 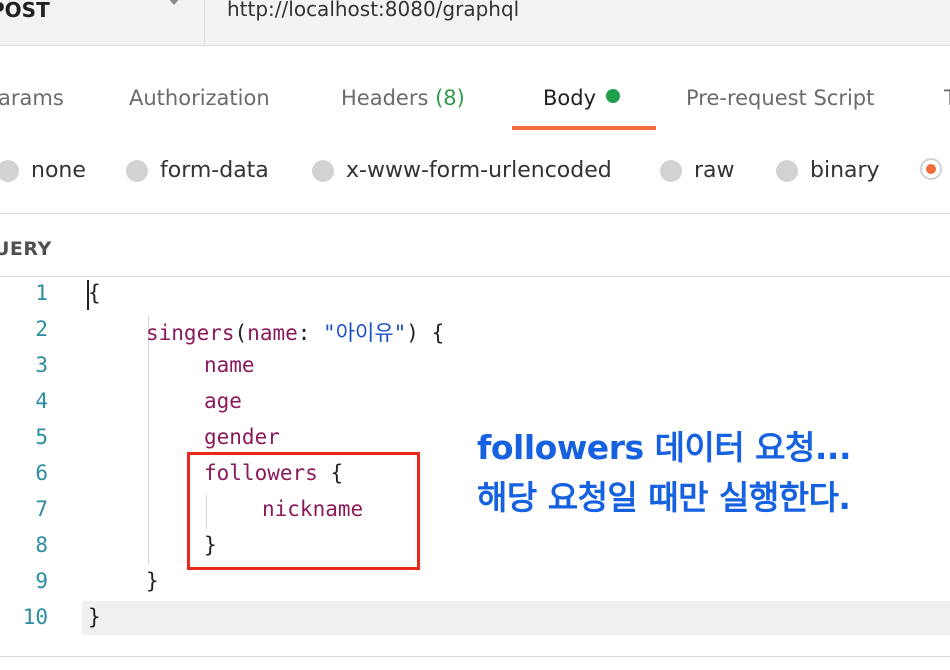 I want to click on annotation-text-line-2: 해당 요청일 때만 실행한다., so click(x=664, y=497).